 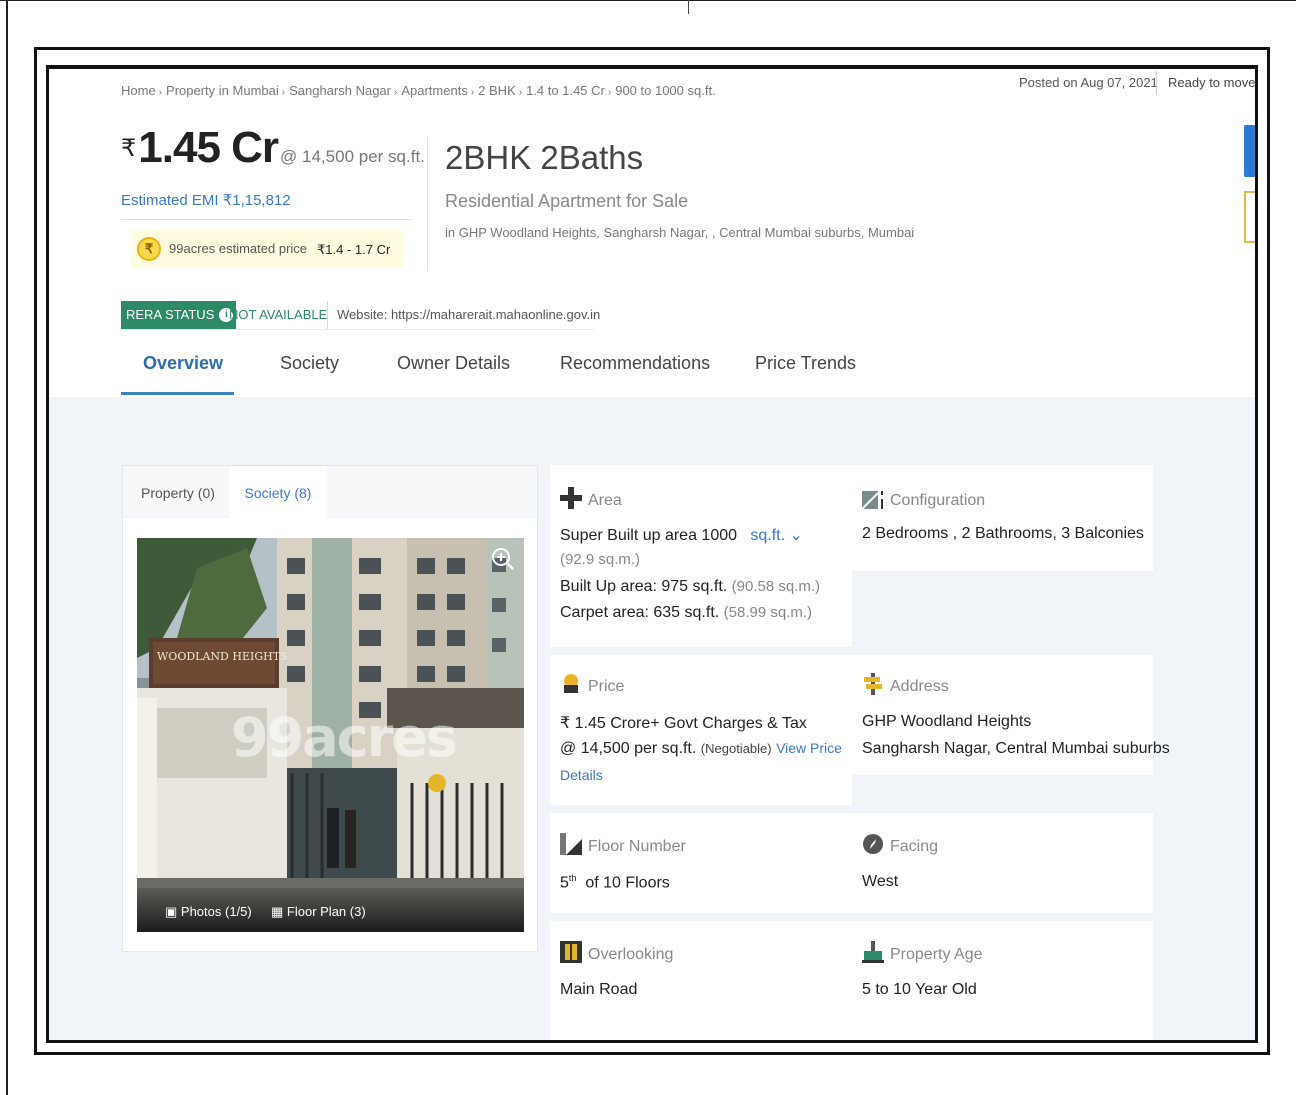 I want to click on emi-link: Estimated EMI ₹1,15,812, so click(x=206, y=200).